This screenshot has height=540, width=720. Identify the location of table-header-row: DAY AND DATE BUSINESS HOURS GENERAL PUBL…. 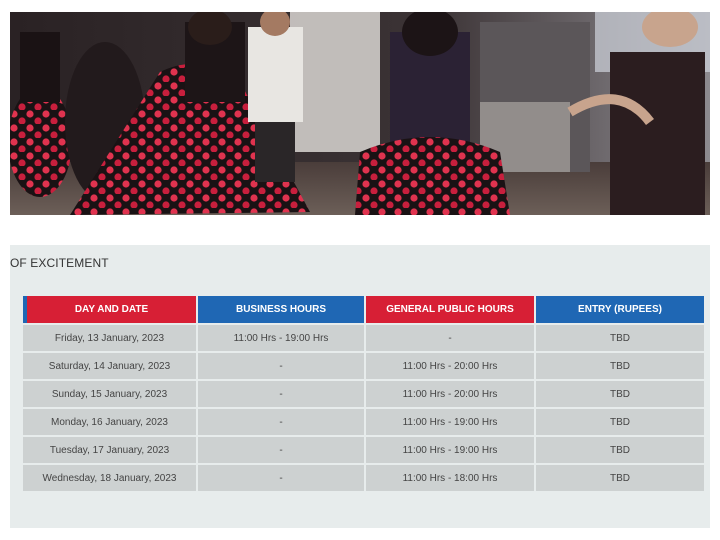
(363, 309).